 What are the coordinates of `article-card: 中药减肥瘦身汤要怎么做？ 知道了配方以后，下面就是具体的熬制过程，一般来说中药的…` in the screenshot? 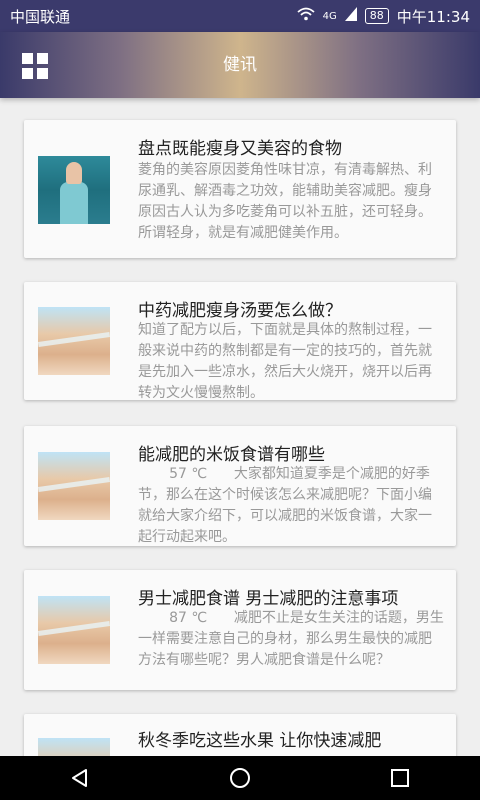 It's located at (240, 341).